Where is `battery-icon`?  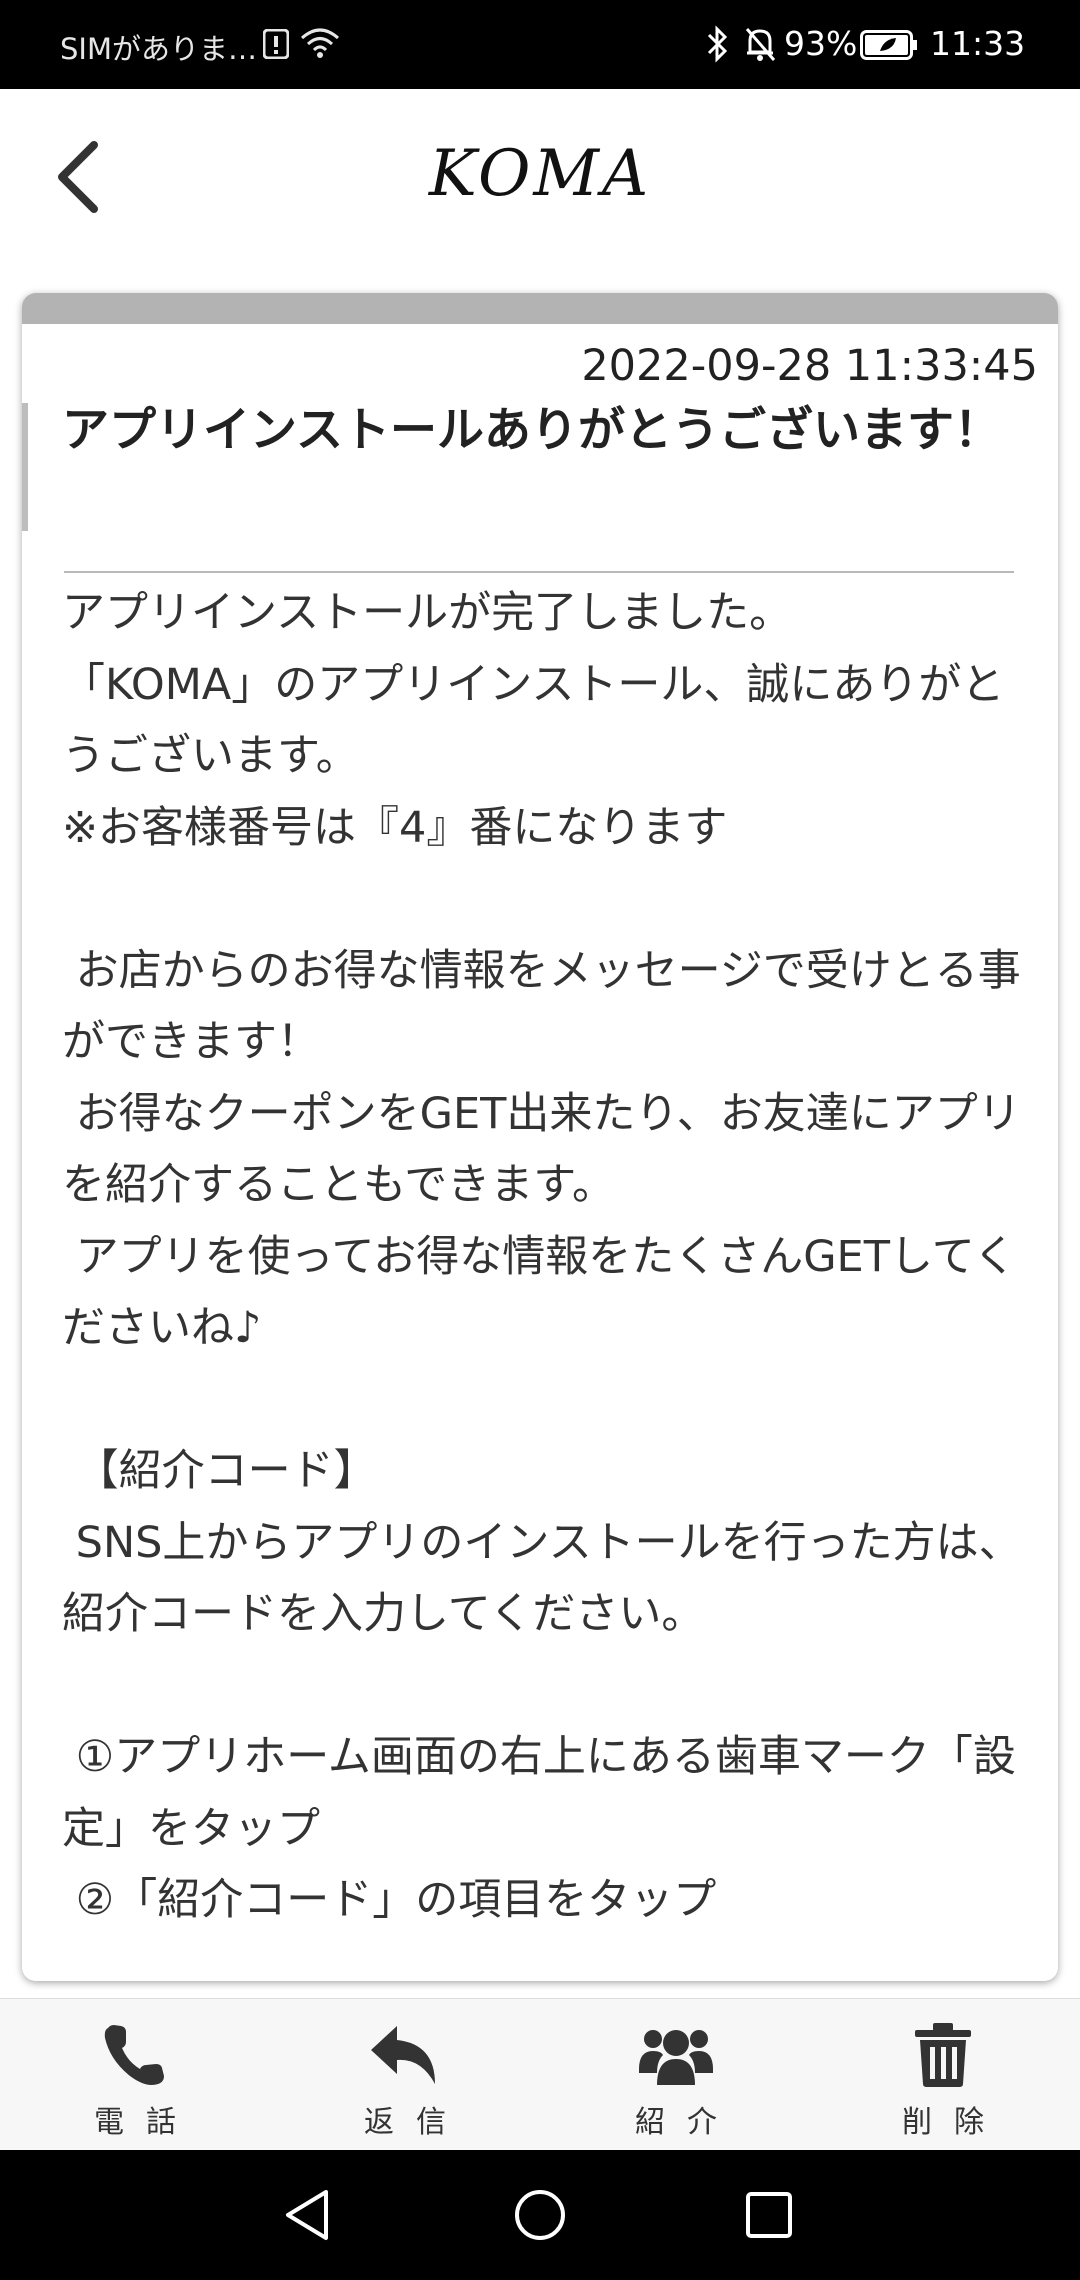
battery-icon is located at coordinates (889, 47).